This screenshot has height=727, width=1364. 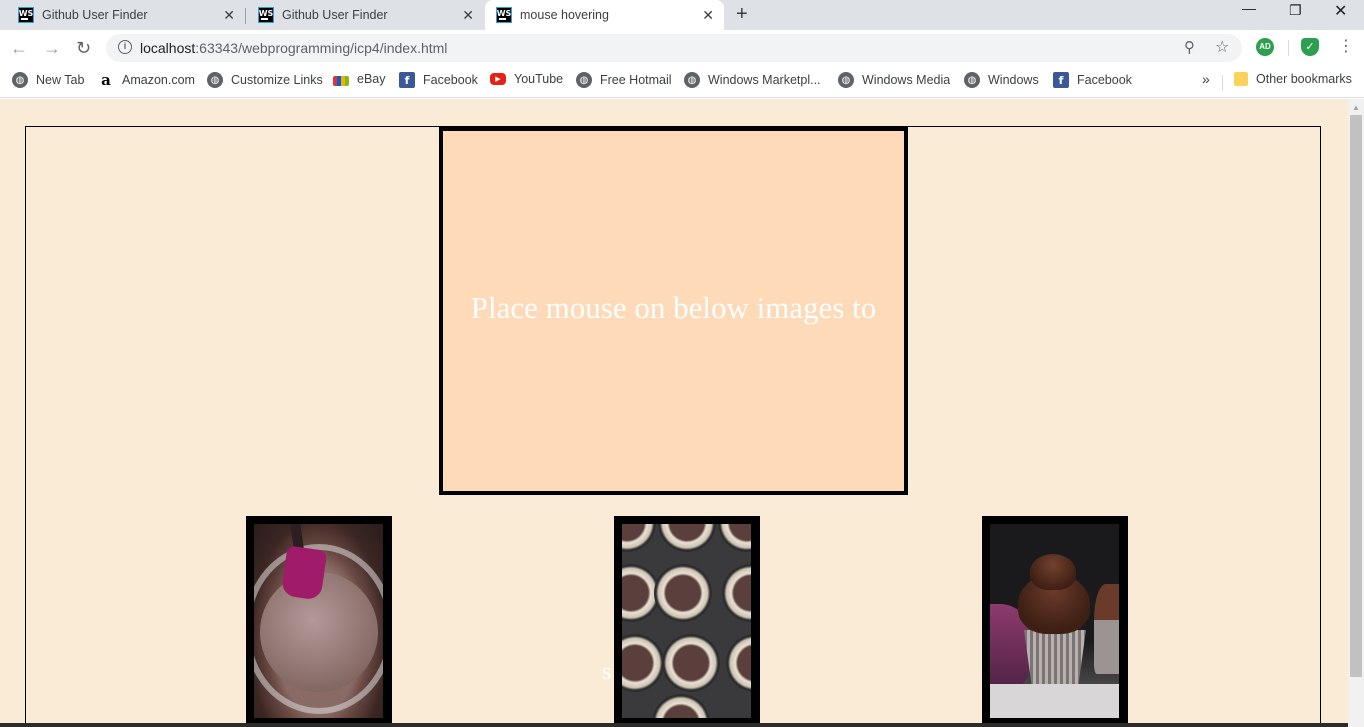 I want to click on toolbar-separator, so click(x=1288, y=48).